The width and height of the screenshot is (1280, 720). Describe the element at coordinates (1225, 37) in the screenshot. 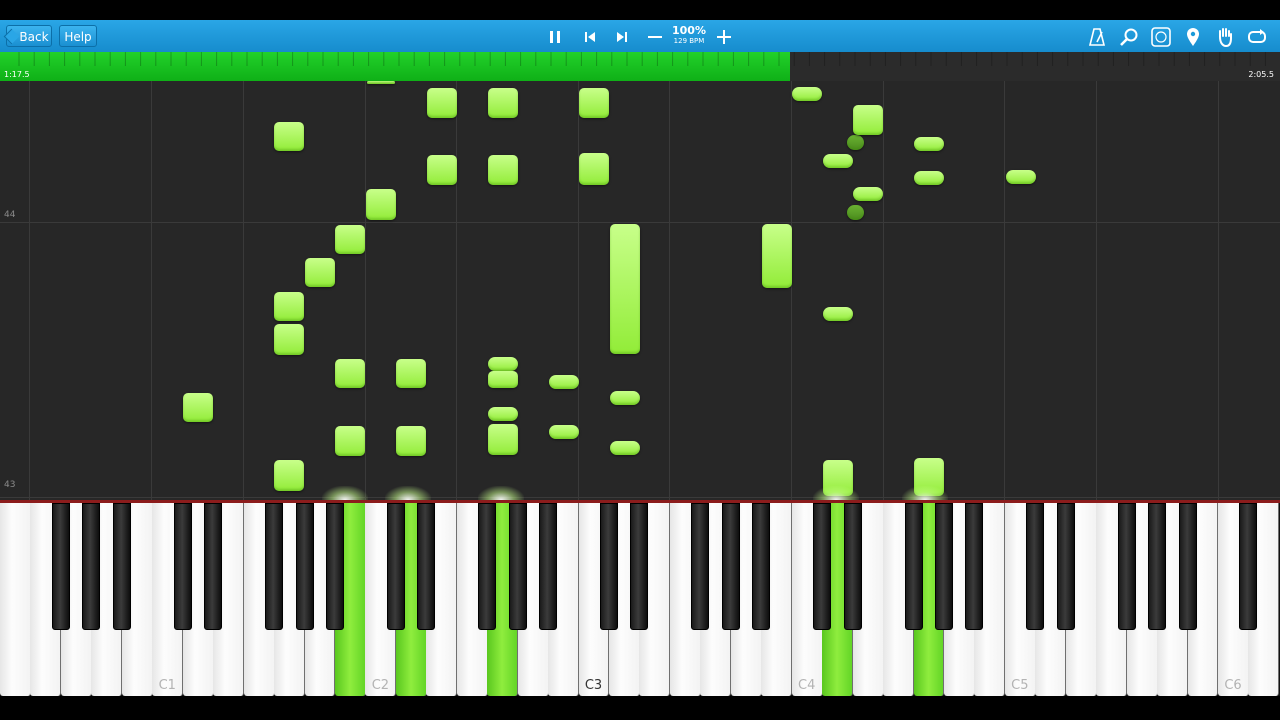

I see `hand-icon` at that location.